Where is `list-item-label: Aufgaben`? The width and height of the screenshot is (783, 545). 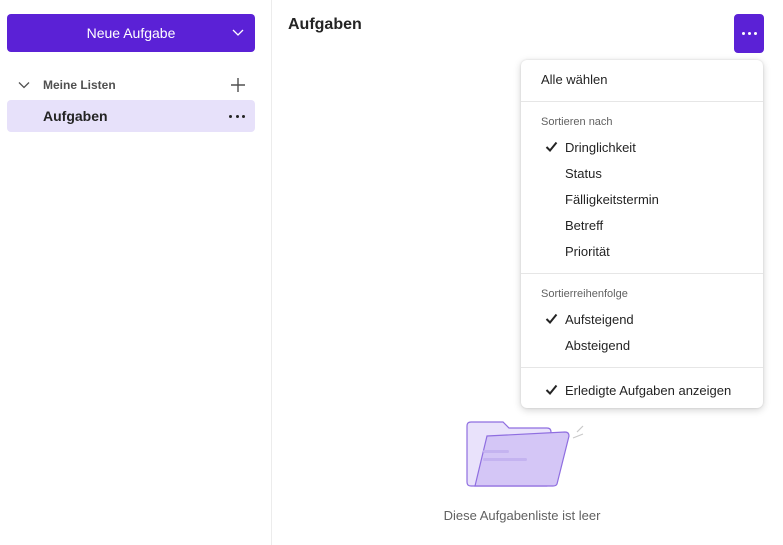
list-item-label: Aufgaben is located at coordinates (75, 116).